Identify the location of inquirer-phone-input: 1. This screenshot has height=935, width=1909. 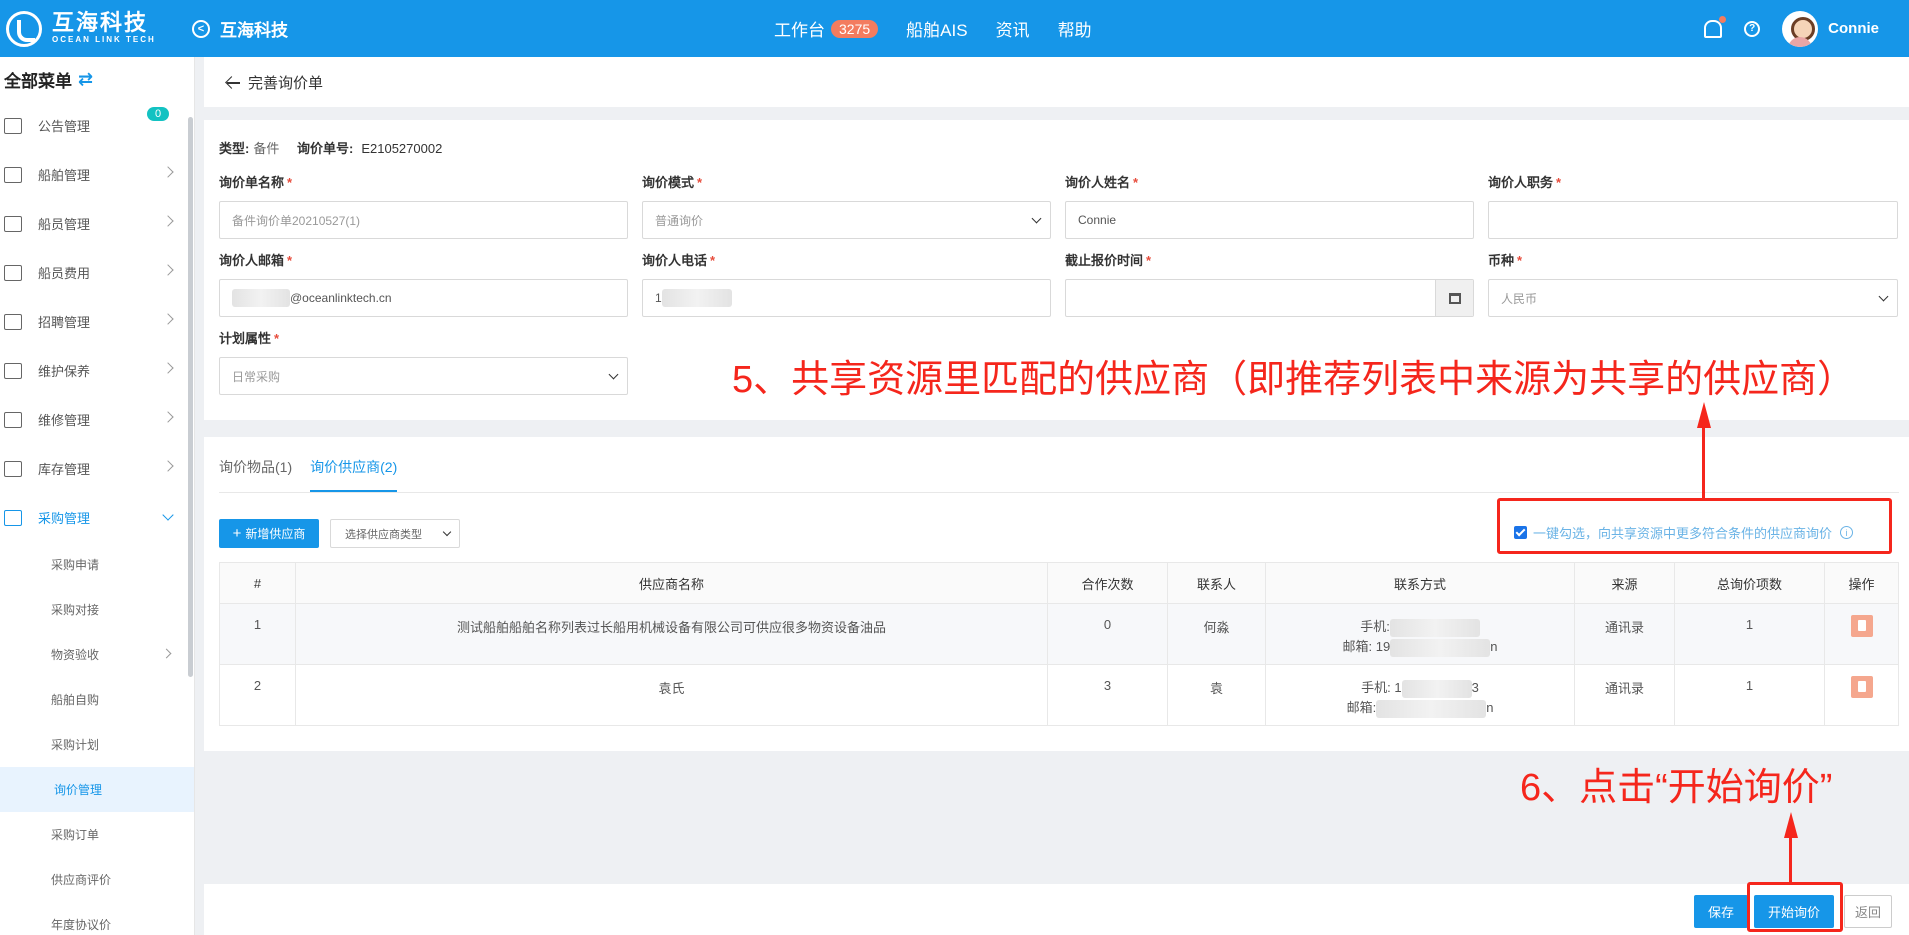
(846, 298).